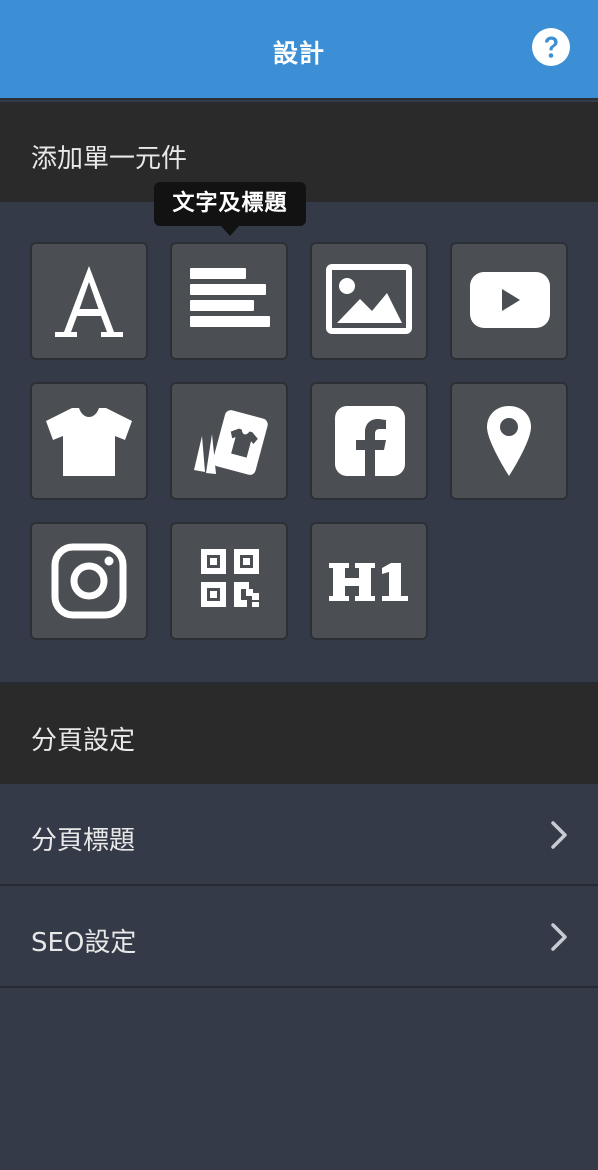 The image size is (598, 1170). What do you see at coordinates (230, 297) in the screenshot?
I see `text-lines-icon` at bounding box center [230, 297].